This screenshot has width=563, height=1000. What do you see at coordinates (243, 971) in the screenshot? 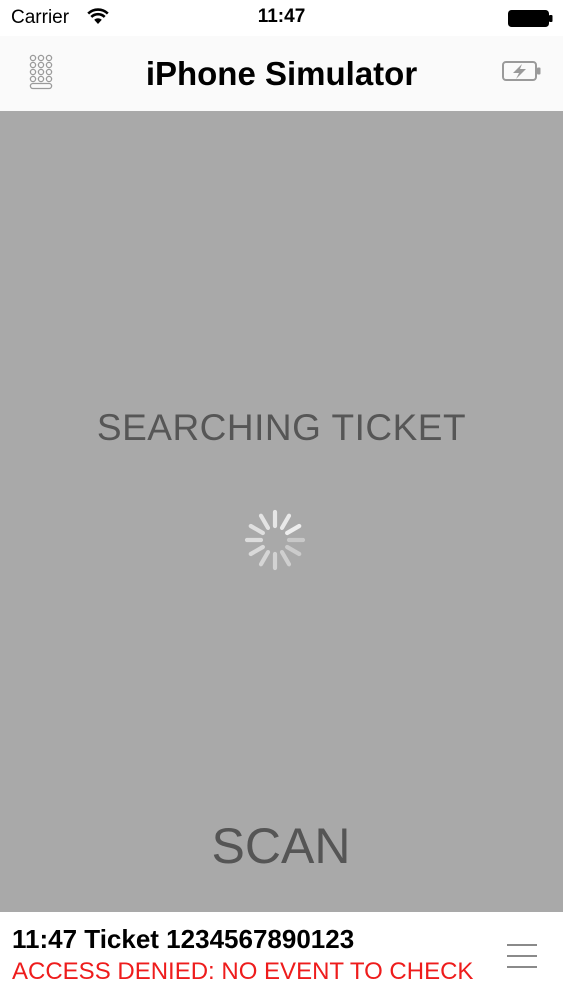
I see `access-status-message: ACCESS DENIED: NO EVENT TO CHECK` at bounding box center [243, 971].